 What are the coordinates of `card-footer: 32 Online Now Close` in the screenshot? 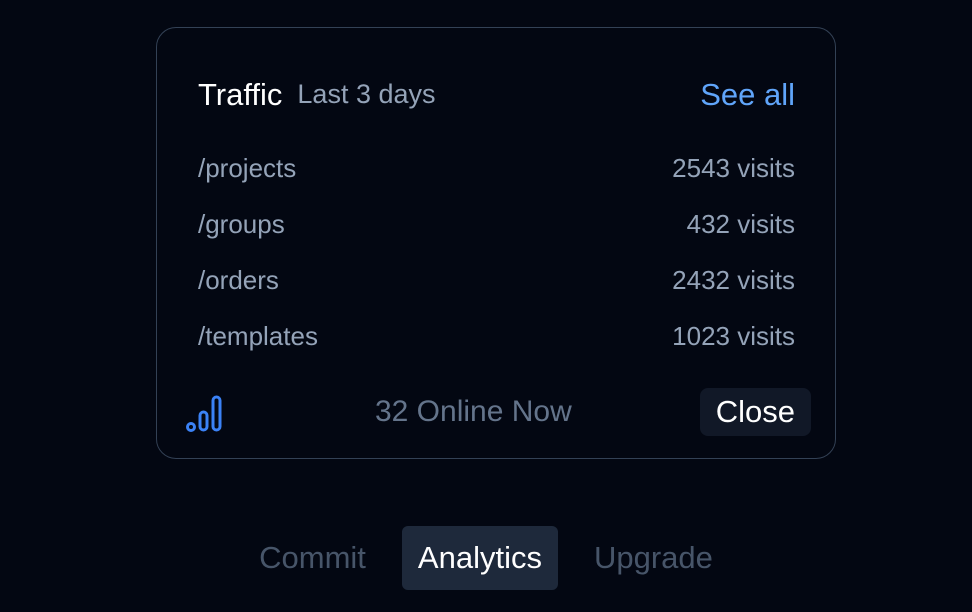 It's located at (498, 412).